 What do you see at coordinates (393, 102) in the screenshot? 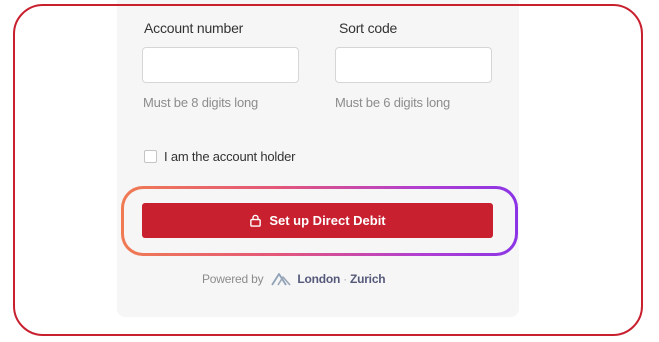
I see `sort-code-hint: Must be 6 digits long` at bounding box center [393, 102].